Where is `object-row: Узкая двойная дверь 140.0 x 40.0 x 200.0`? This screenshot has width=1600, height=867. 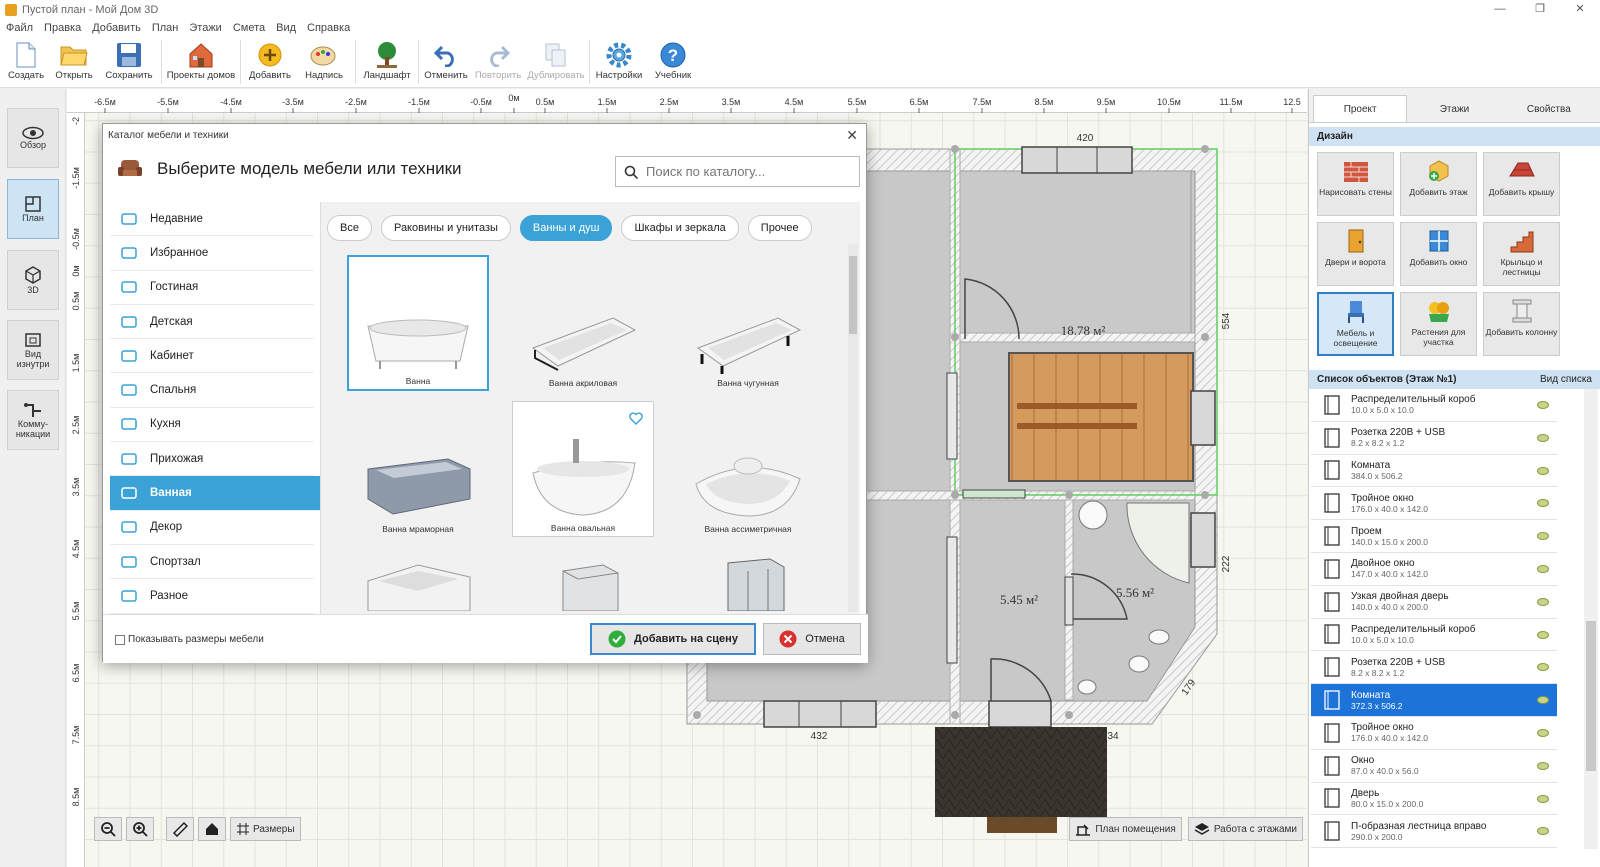 object-row: Узкая двойная дверь 140.0 x 40.0 x 200.0 is located at coordinates (1434, 602).